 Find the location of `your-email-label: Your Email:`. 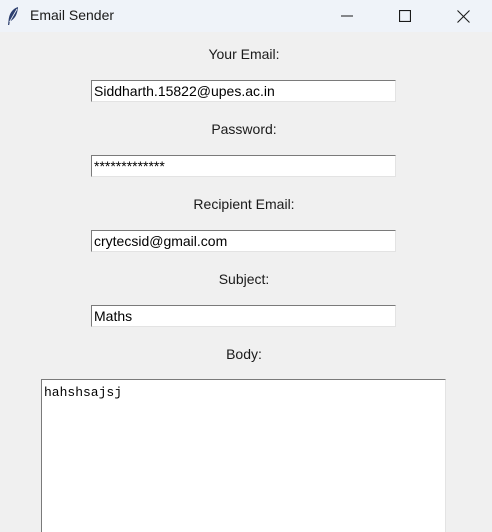

your-email-label: Your Email: is located at coordinates (244, 54).